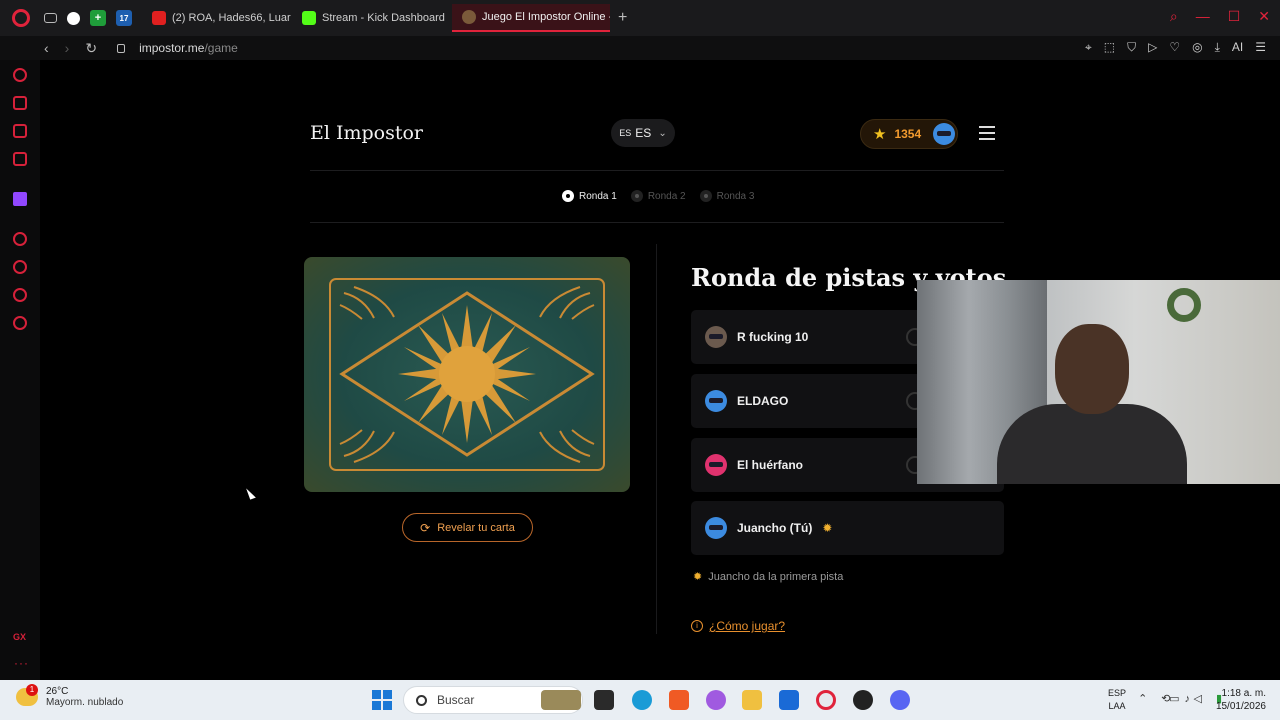  I want to click on maximize-icon: ☐, so click(1234, 16).